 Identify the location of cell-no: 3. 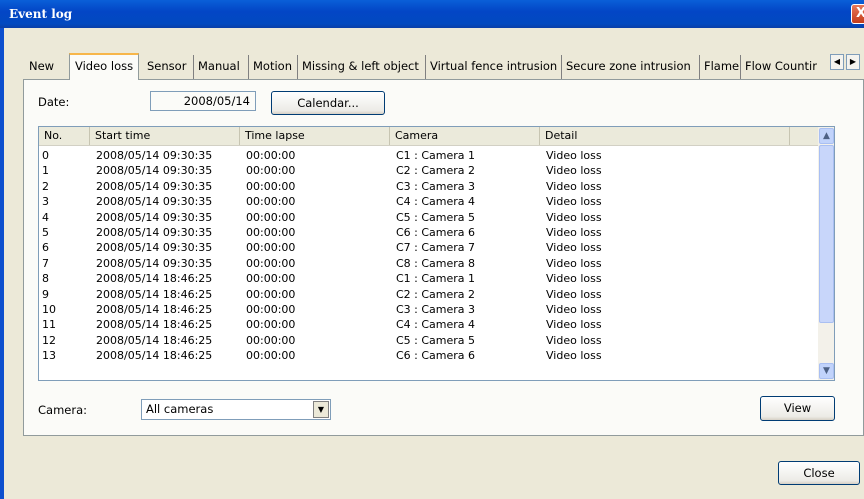
(45, 202).